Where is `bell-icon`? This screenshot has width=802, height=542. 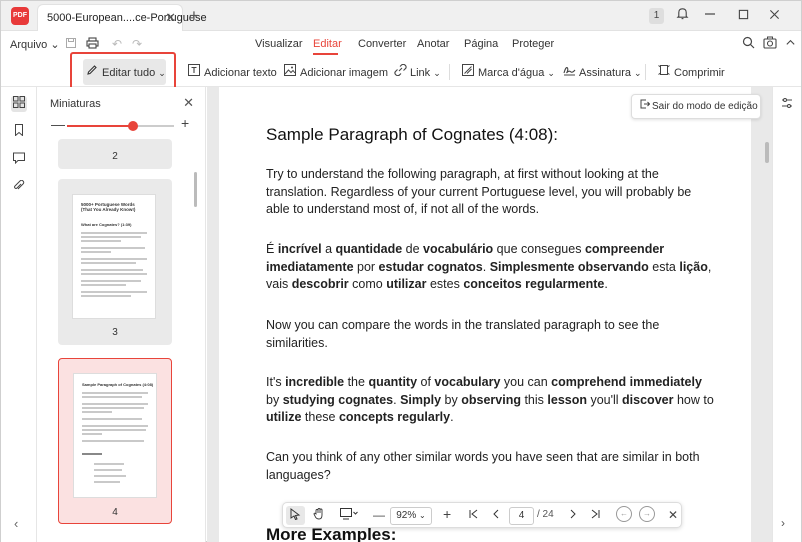
bell-icon is located at coordinates (682, 16).